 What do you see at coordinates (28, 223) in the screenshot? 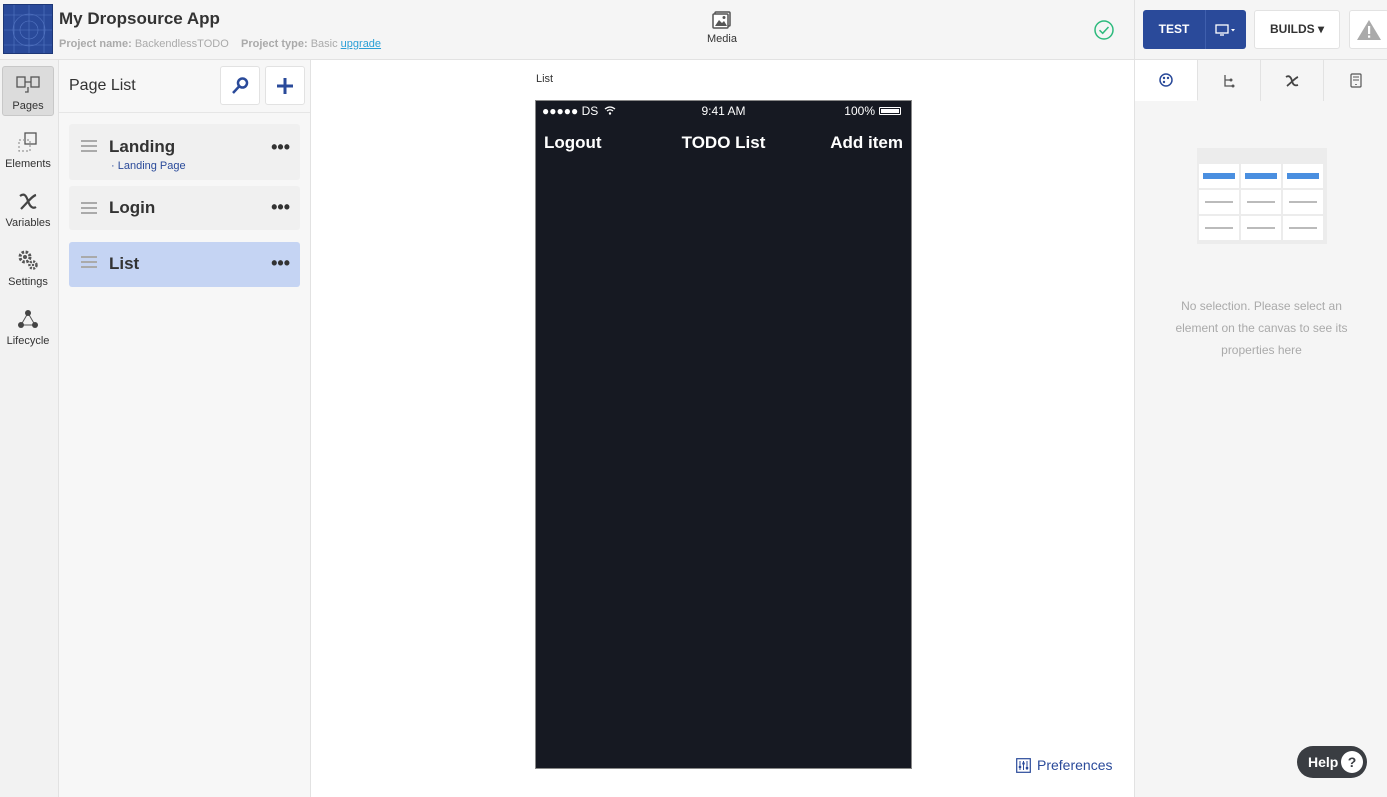
I see `nav-variables-label: Variables` at bounding box center [28, 223].